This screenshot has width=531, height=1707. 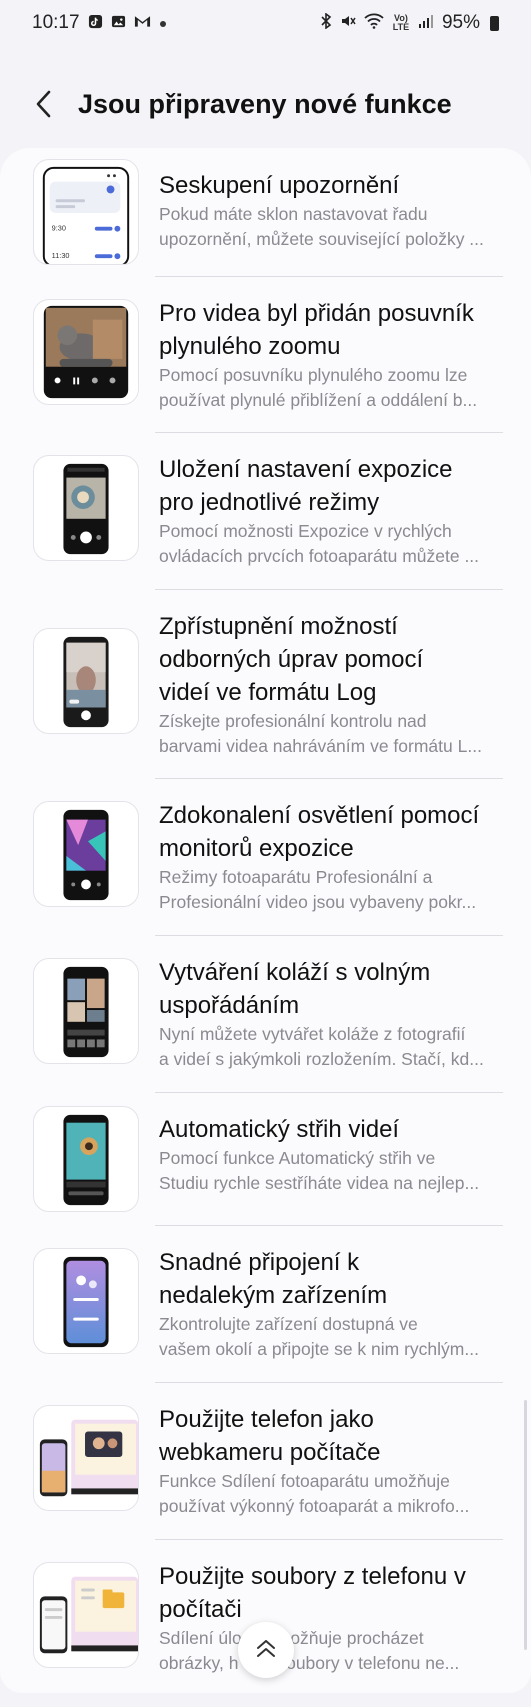 What do you see at coordinates (293, 721) in the screenshot?
I see `desc-line: Získejte profesionální kontrolu nad` at bounding box center [293, 721].